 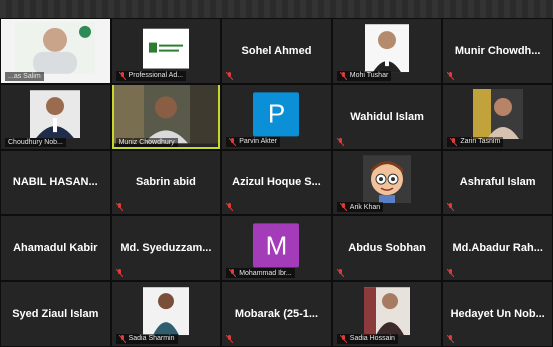 I want to click on participant-tile: Syed Ziaul Islam, so click(x=55, y=314).